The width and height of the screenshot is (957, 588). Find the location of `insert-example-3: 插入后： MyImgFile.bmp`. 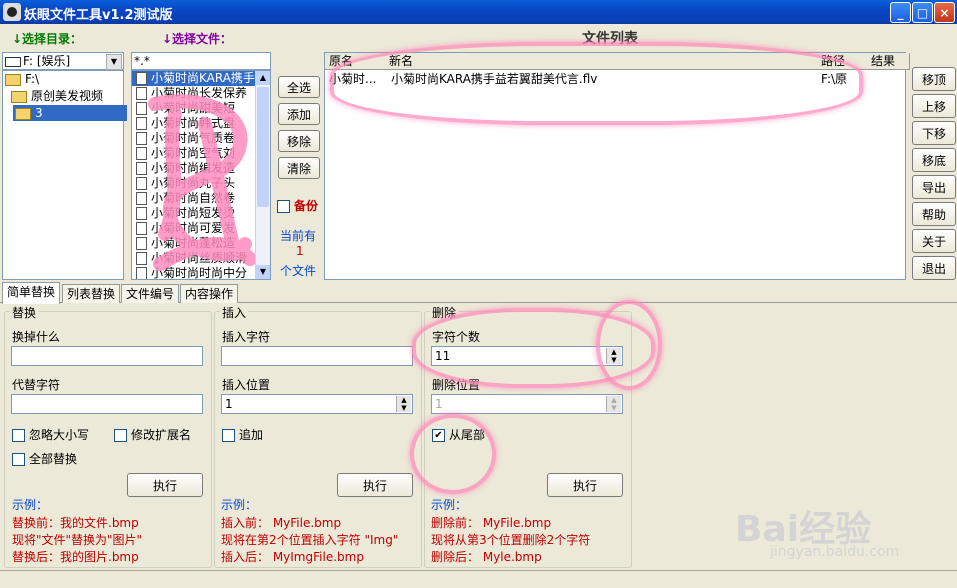

insert-example-3: 插入后： MyImgFile.bmp is located at coordinates (292, 557).